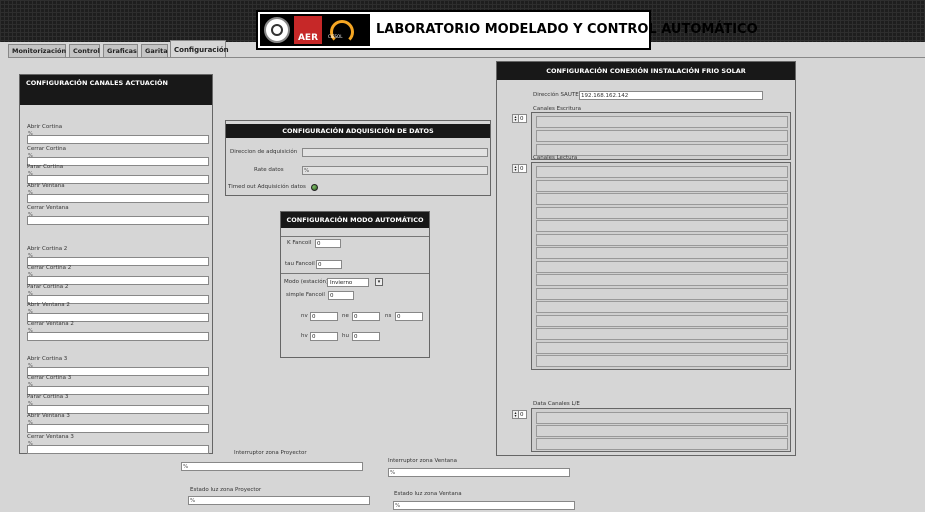  Describe the element at coordinates (304, 316) in the screenshot. I see `nv-label: nv` at that location.